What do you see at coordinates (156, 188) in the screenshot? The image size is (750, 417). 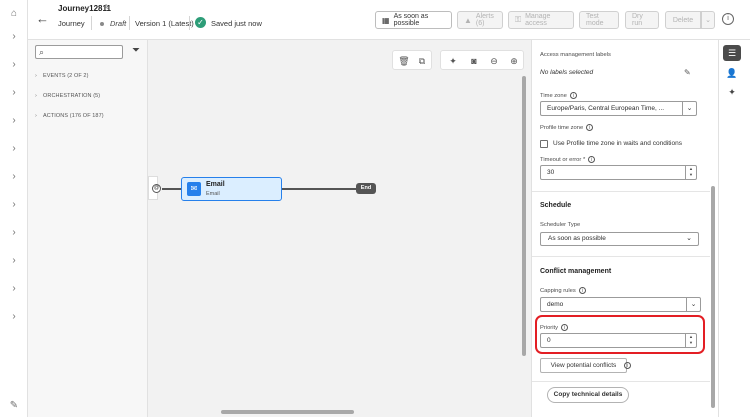 I see `start-node-icon: @` at bounding box center [156, 188].